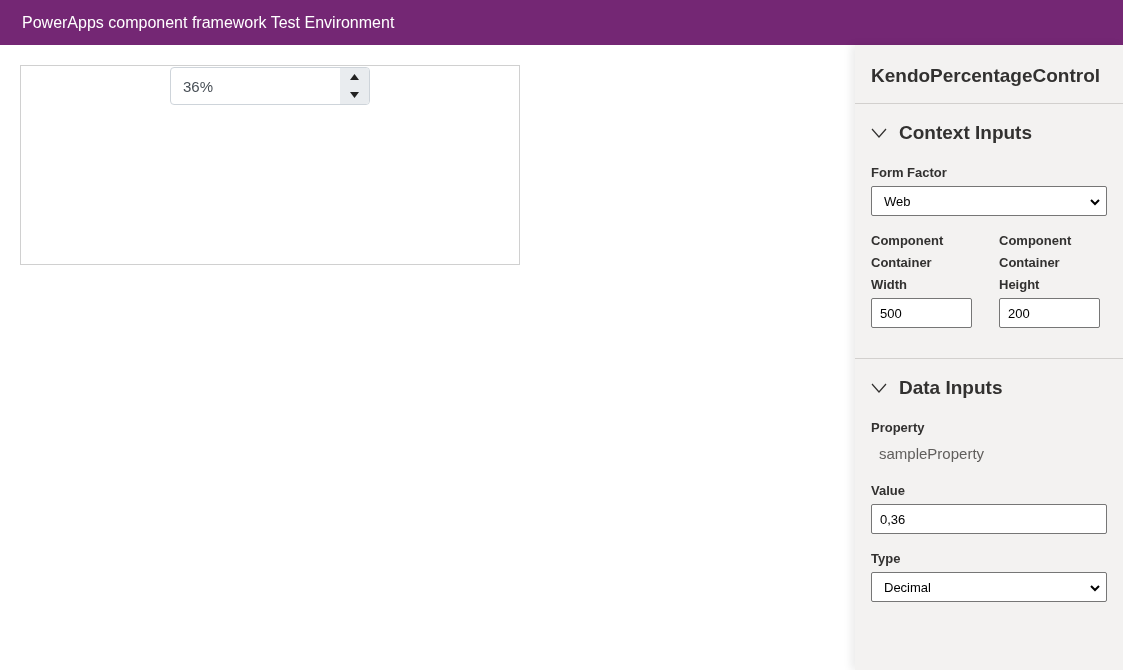 The width and height of the screenshot is (1123, 670). I want to click on section-title: Data Inputs, so click(951, 388).